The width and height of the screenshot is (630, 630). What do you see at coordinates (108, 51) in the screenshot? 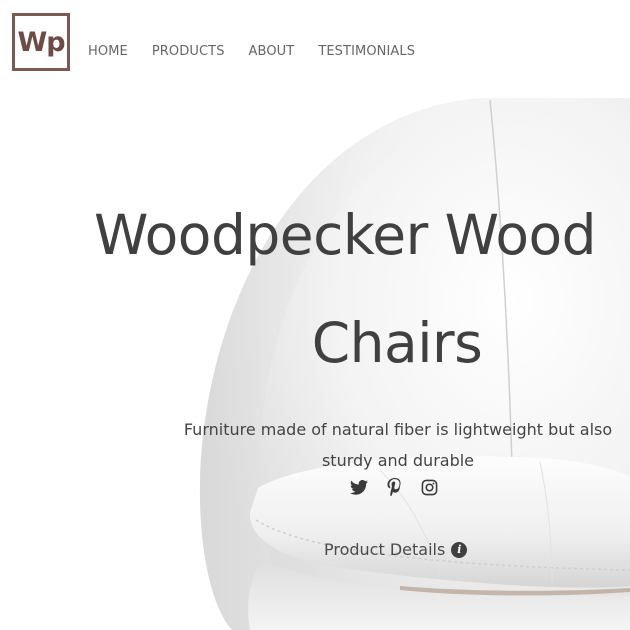
I see `nav-item-home: HOME` at bounding box center [108, 51].